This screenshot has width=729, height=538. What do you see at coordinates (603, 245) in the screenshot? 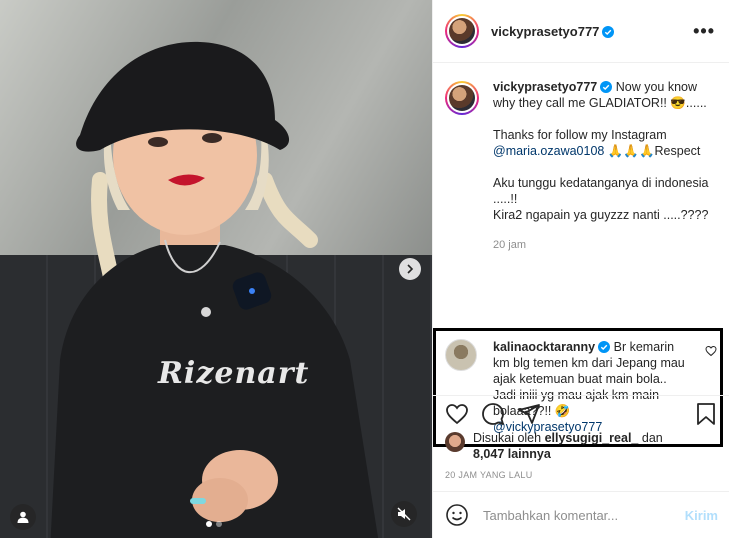
I see `caption-timestamp: 20 jam` at bounding box center [603, 245].